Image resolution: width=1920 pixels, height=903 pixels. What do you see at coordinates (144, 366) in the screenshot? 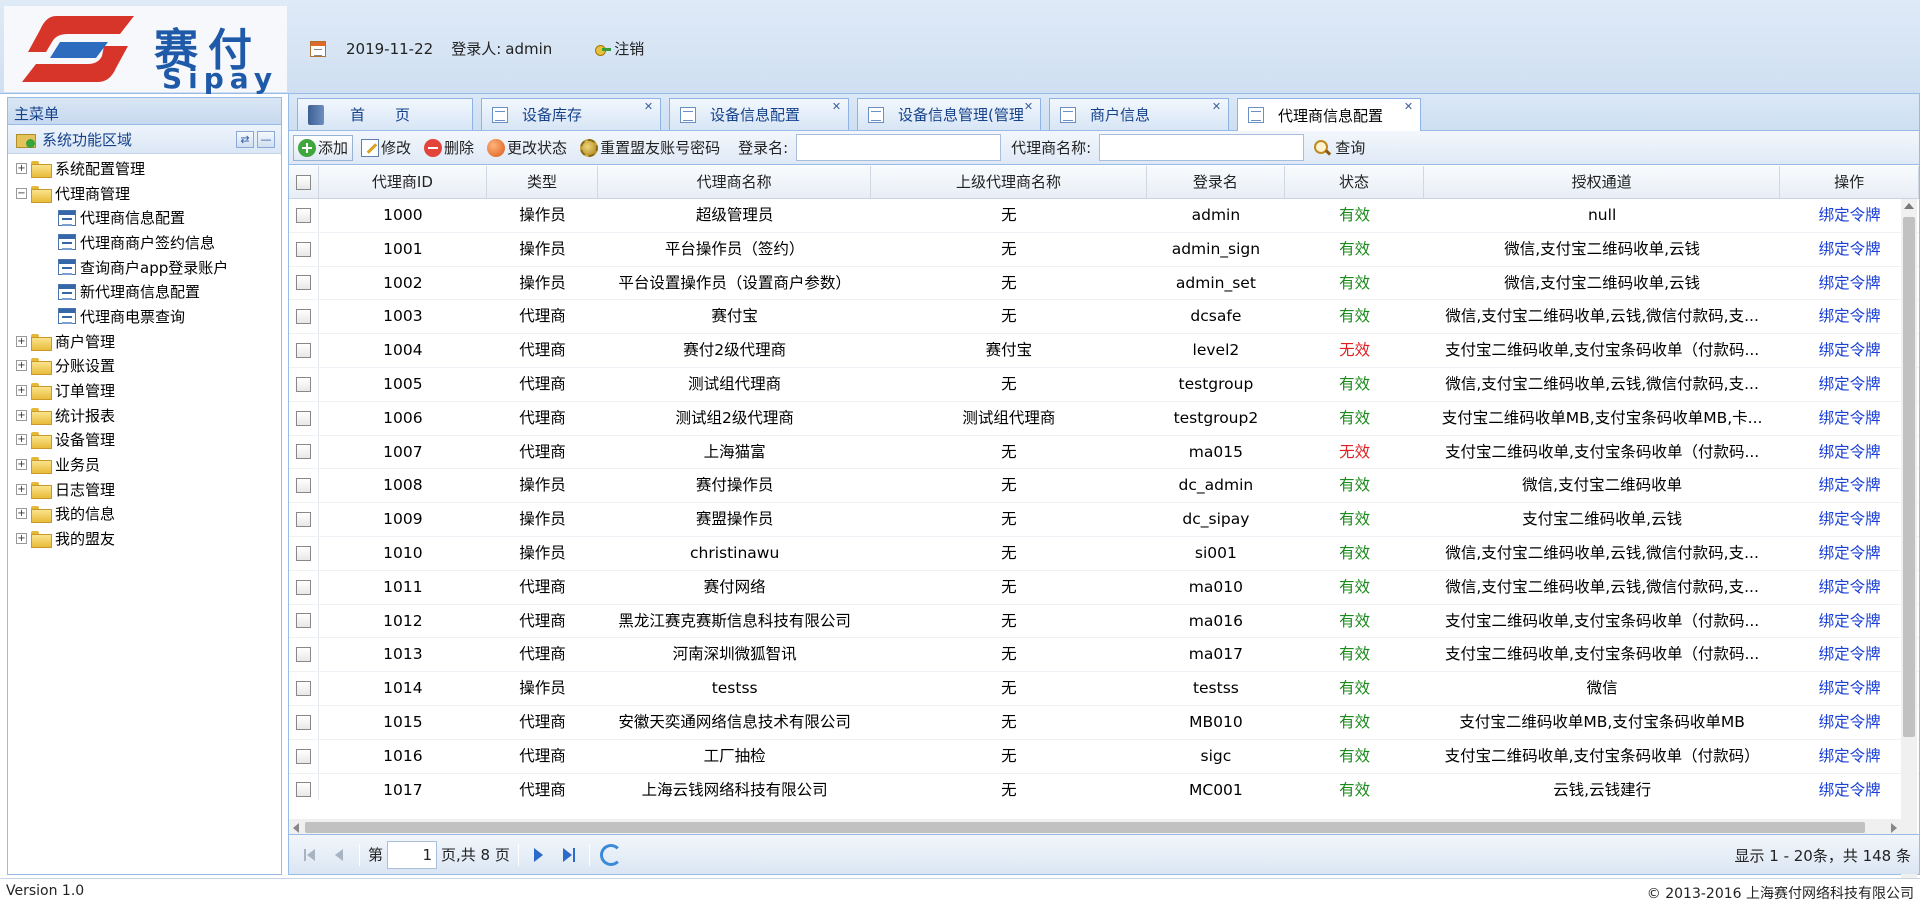
I see `sidebar-folder: + 分账设置` at bounding box center [144, 366].